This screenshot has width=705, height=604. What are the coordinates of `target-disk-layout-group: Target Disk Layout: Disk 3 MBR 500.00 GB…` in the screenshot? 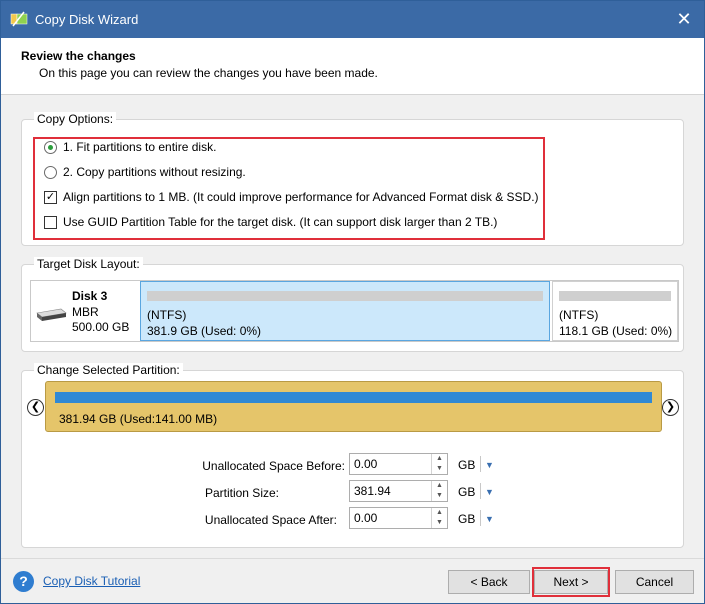 It's located at (352, 304).